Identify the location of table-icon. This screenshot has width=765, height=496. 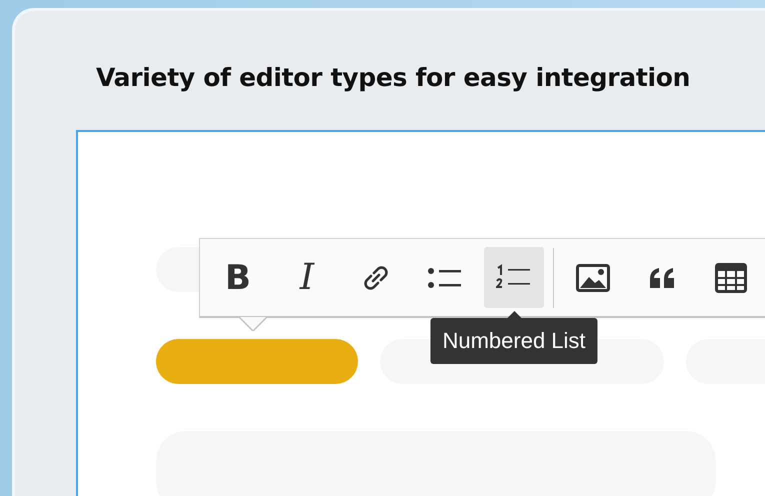
(731, 277).